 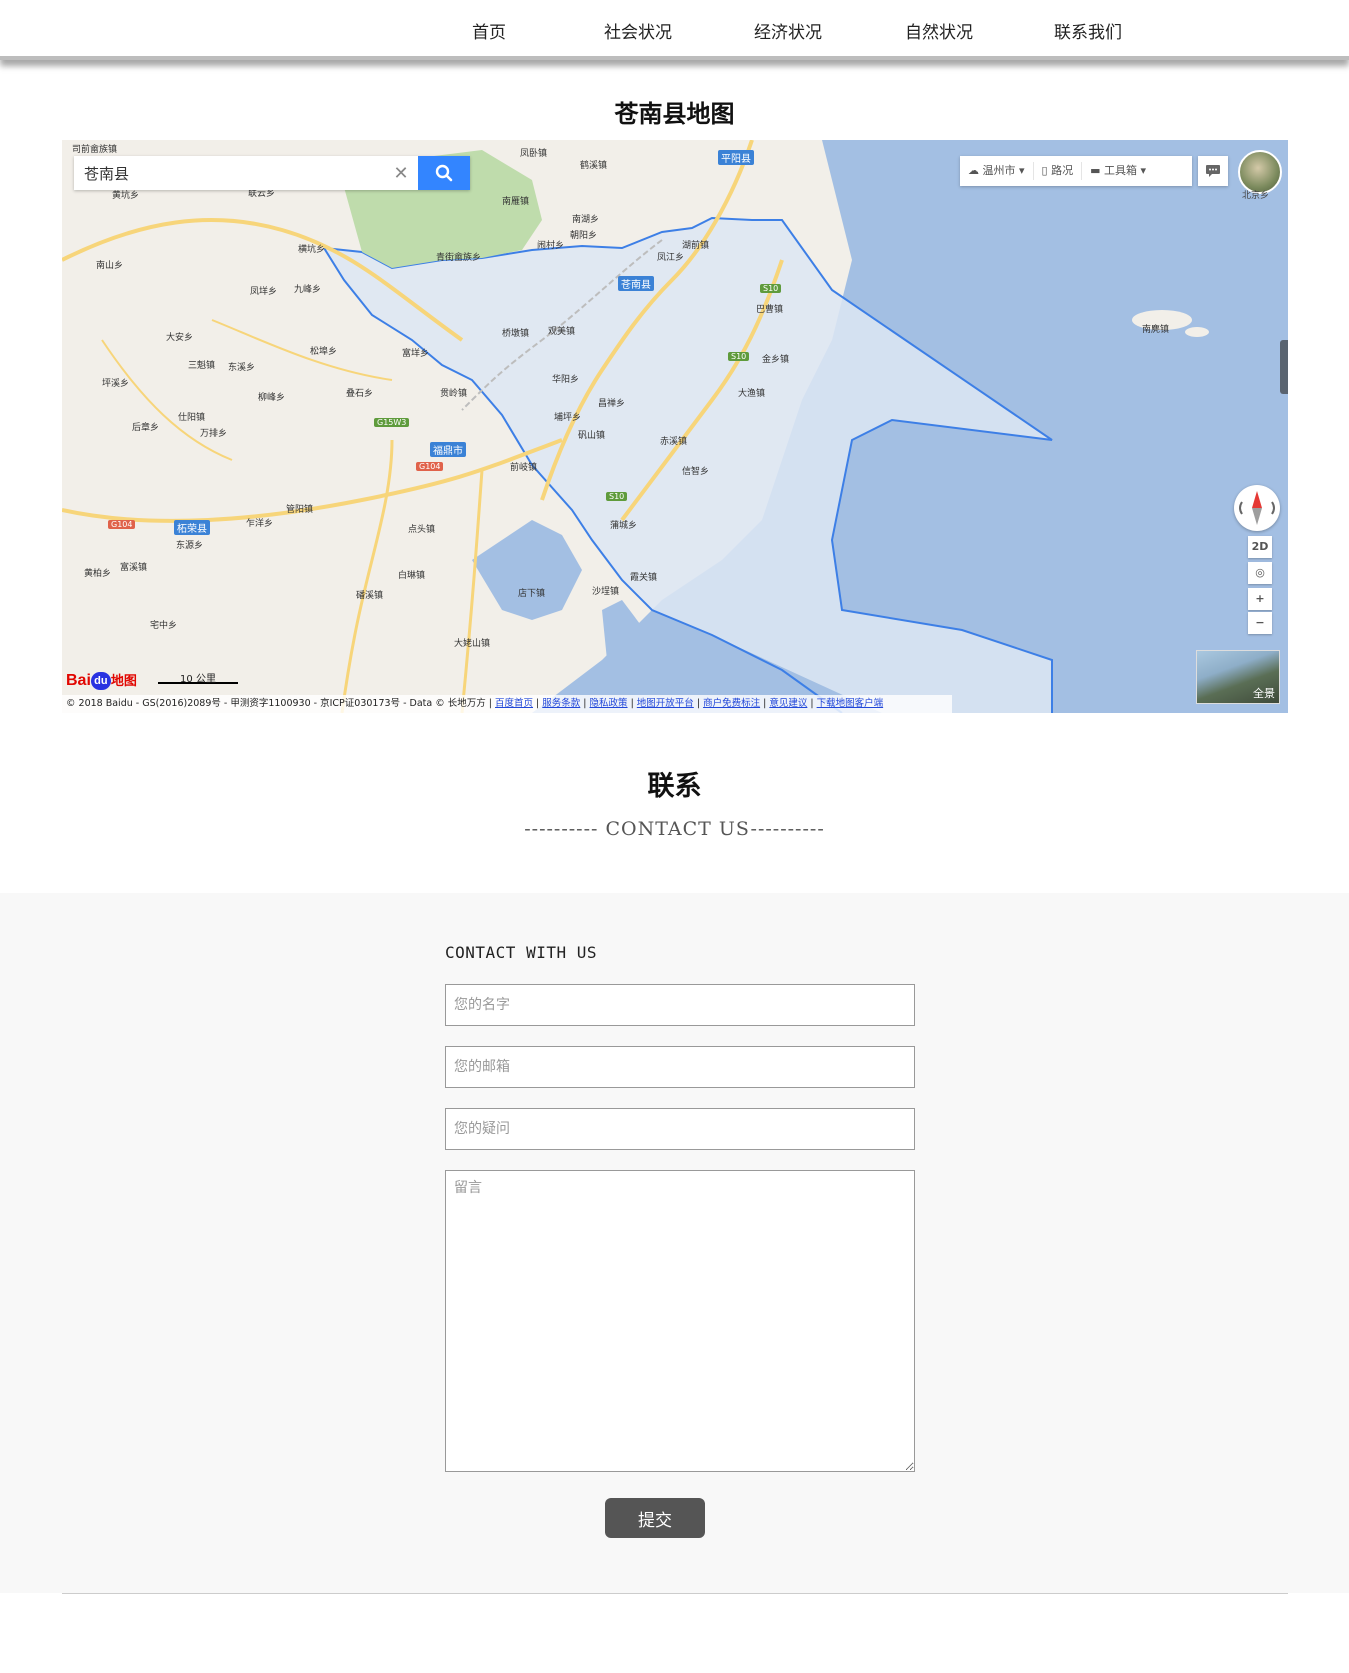 What do you see at coordinates (516, 334) in the screenshot?
I see `map-place-label: 桥墩镇` at bounding box center [516, 334].